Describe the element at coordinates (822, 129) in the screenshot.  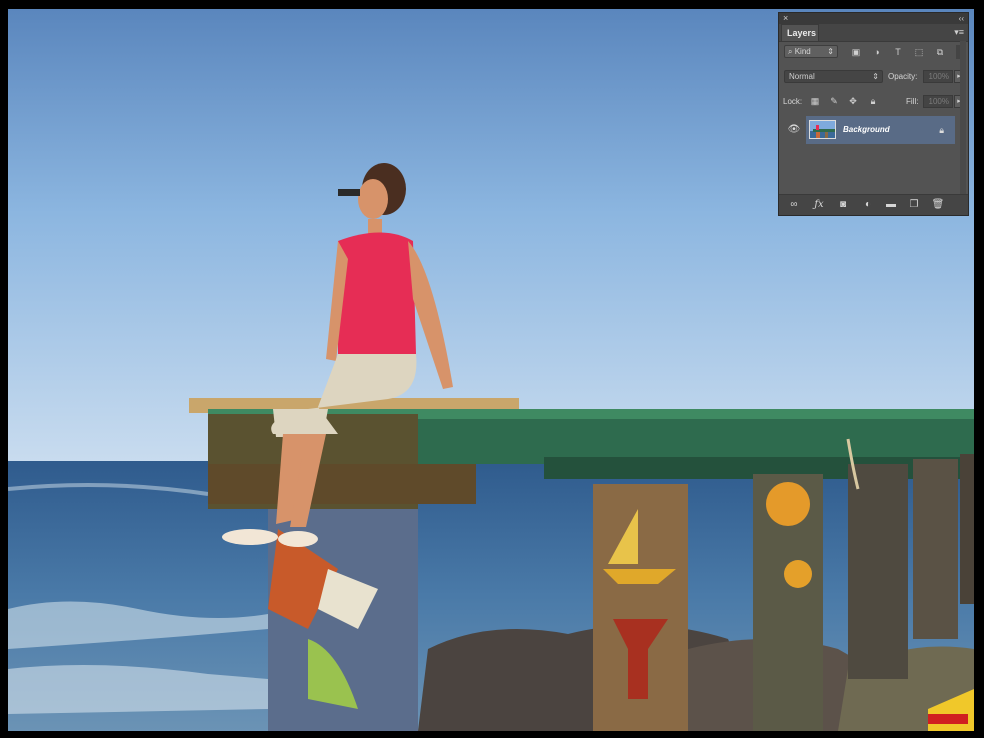
I see `layer-thumbnail` at that location.